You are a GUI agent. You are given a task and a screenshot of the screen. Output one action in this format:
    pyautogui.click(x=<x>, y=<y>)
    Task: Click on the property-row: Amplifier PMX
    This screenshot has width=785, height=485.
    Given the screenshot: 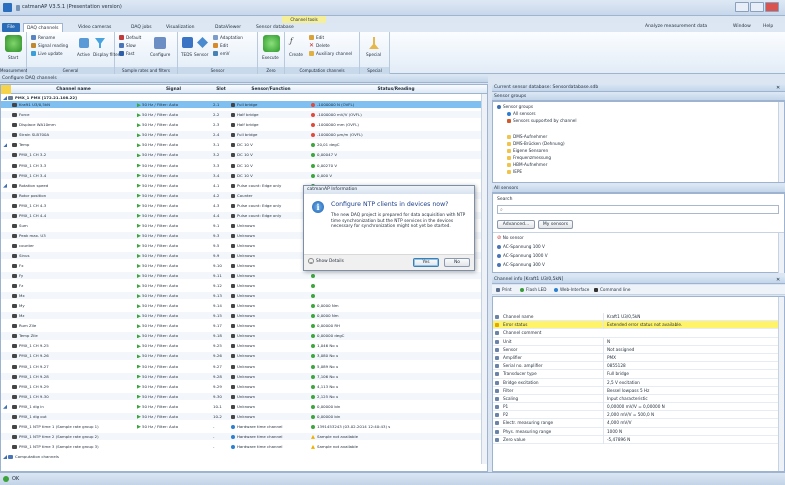 What is the action you would take?
    pyautogui.click(x=635, y=358)
    